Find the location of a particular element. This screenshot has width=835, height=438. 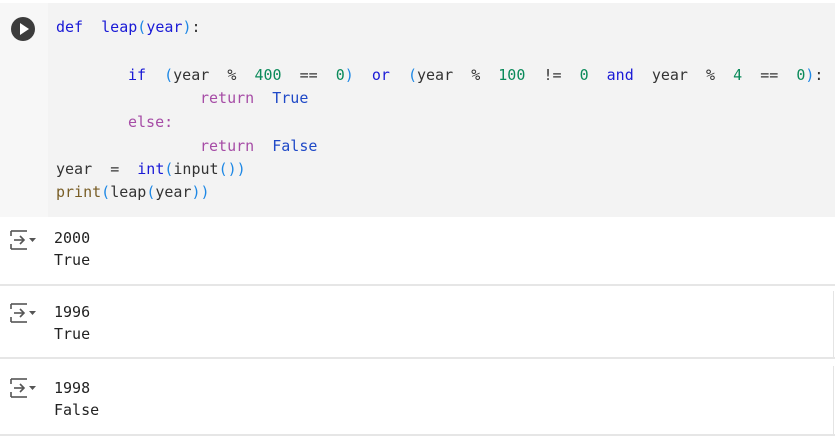

cell-gutter is located at coordinates (24, 110).